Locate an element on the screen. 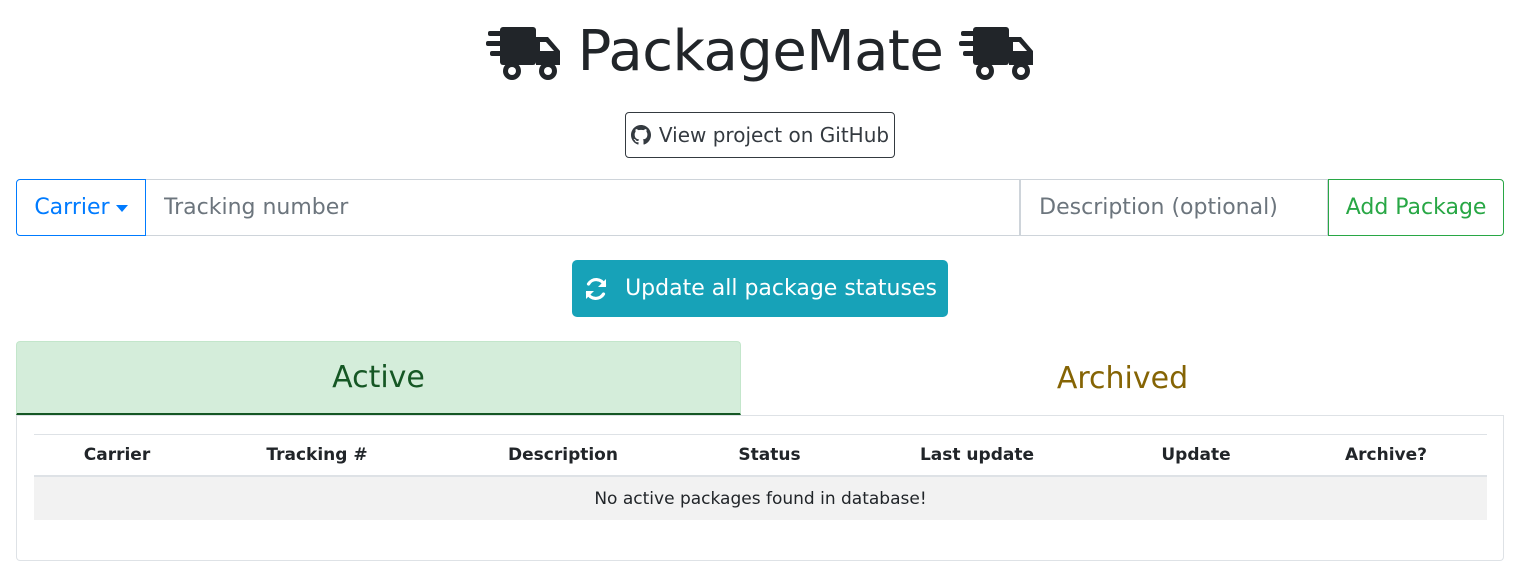 The width and height of the screenshot is (1521, 583). empty-table-message: No active packages found in database! is located at coordinates (760, 498).